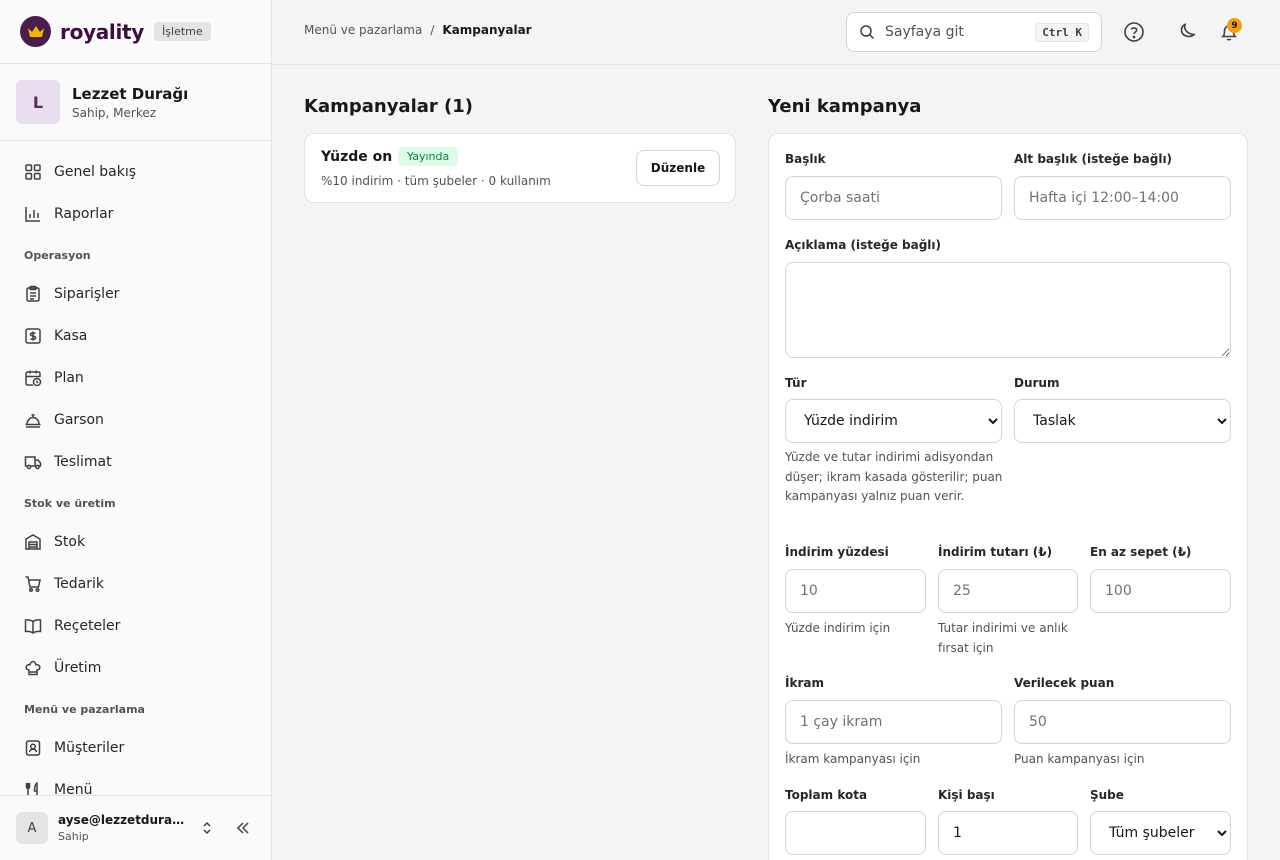  Describe the element at coordinates (89, 748) in the screenshot. I see `nav-label: Müşteriler` at that location.